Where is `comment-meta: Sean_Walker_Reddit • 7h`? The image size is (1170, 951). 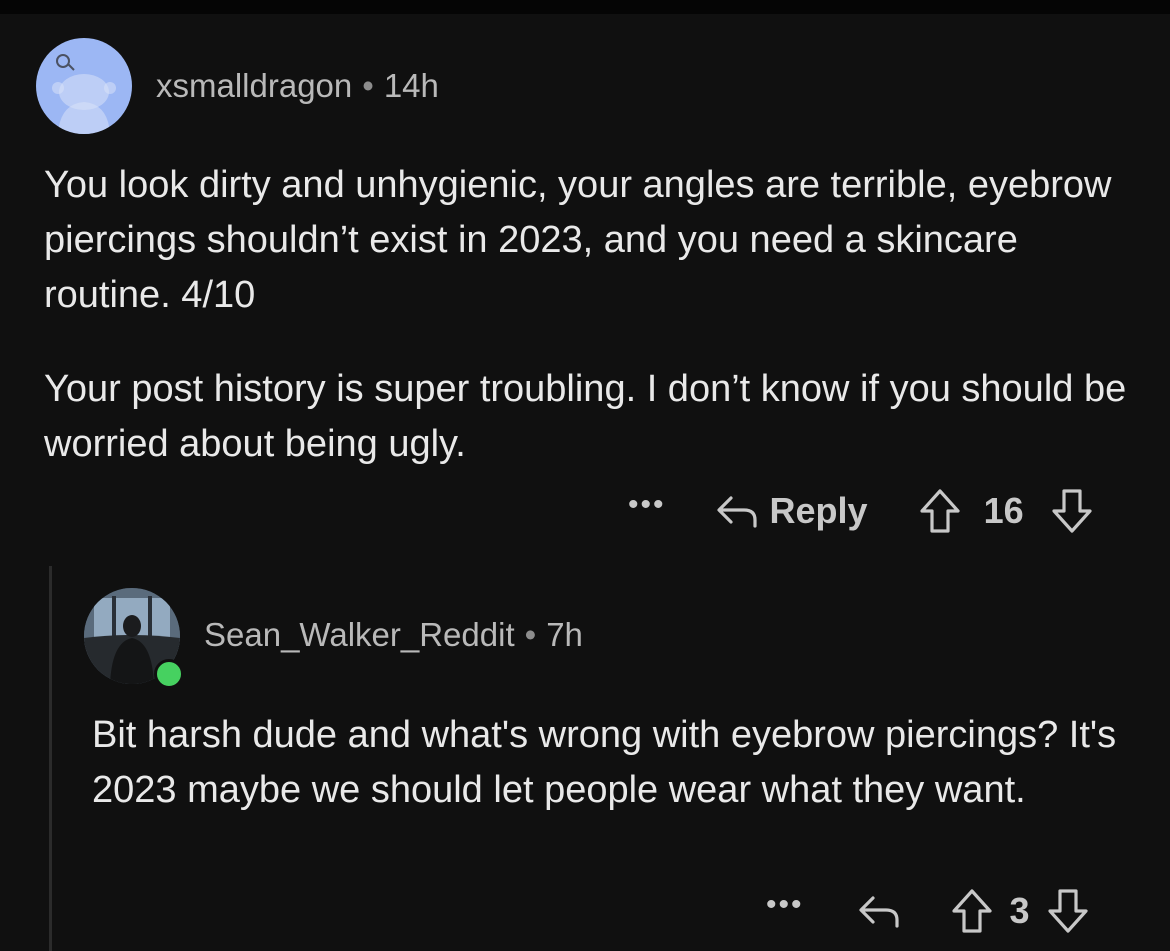
comment-meta: Sean_Walker_Reddit • 7h is located at coordinates (393, 635).